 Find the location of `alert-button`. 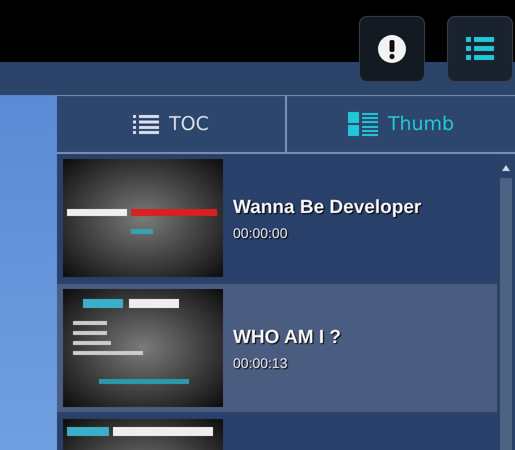

alert-button is located at coordinates (392, 49).